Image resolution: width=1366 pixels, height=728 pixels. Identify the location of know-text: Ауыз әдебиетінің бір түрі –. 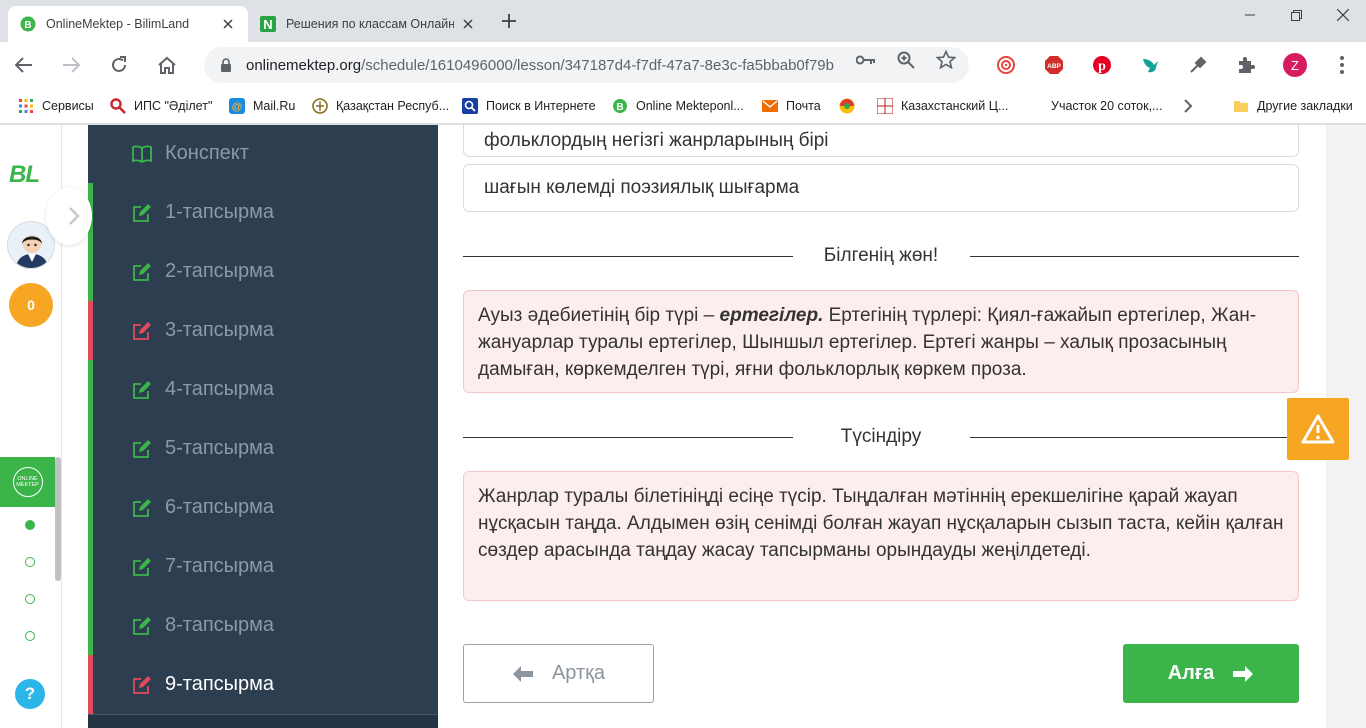
(599, 315).